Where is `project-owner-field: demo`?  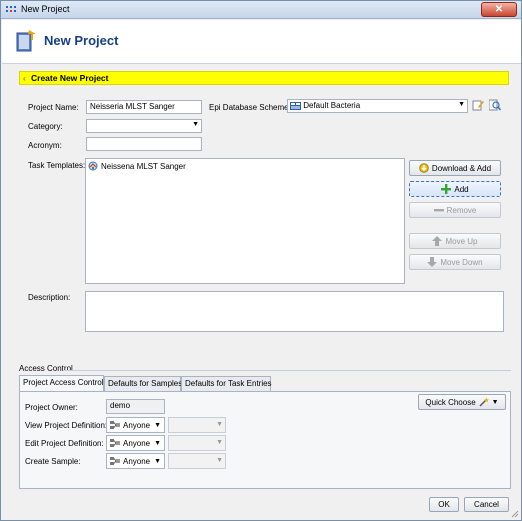
project-owner-field: demo is located at coordinates (135, 406).